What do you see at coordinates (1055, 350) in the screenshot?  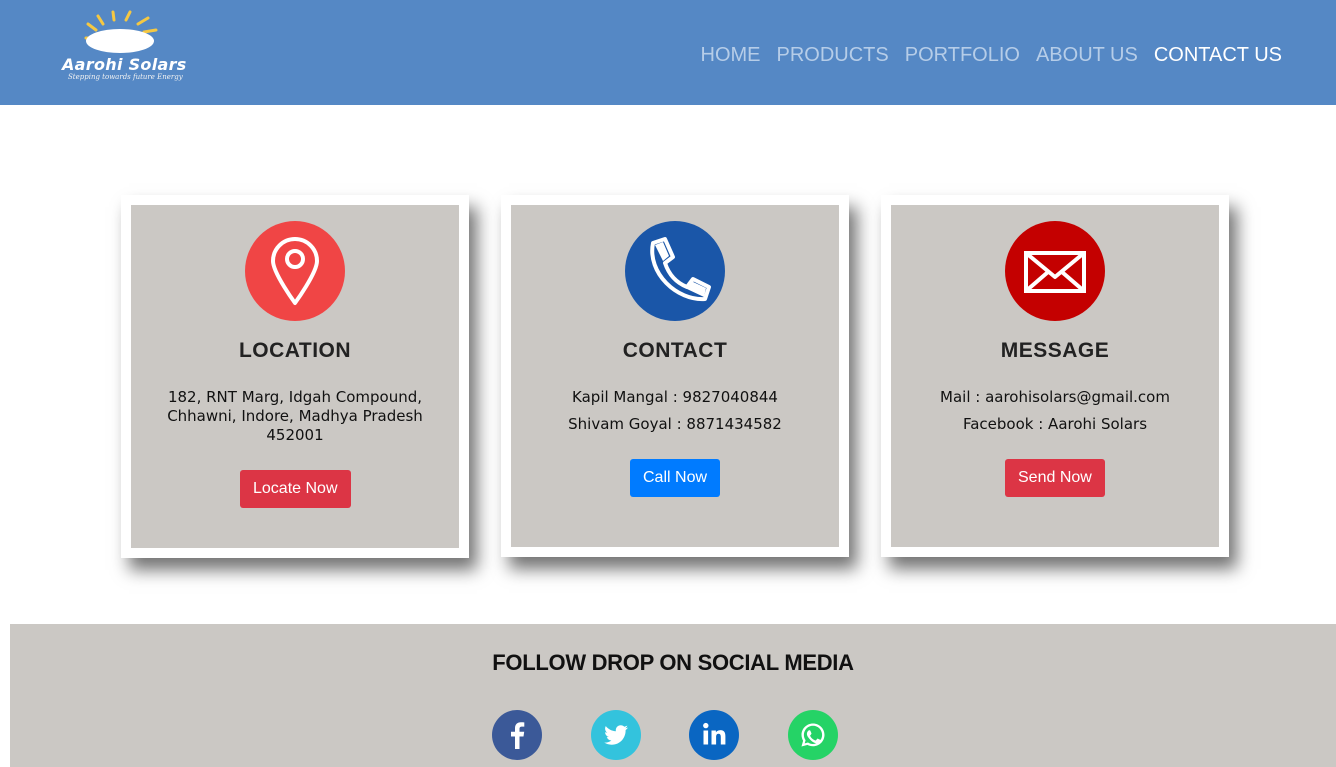 I see `message-title: MESSAGE` at bounding box center [1055, 350].